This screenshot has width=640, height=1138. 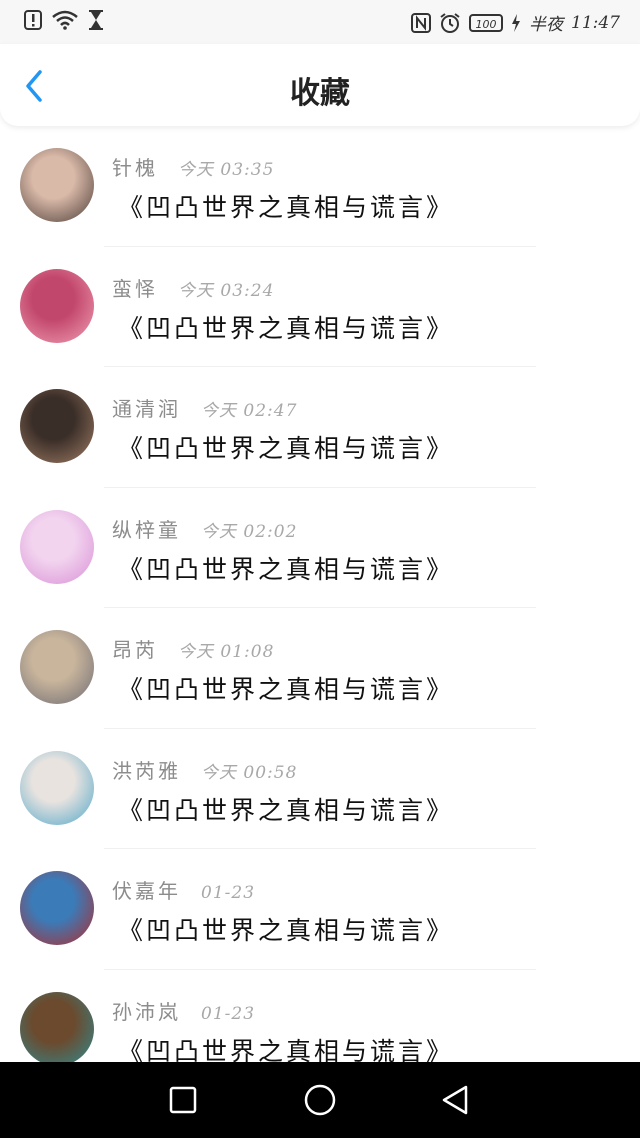 What do you see at coordinates (226, 170) in the screenshot?
I see `timestamp: 今天 03:35` at bounding box center [226, 170].